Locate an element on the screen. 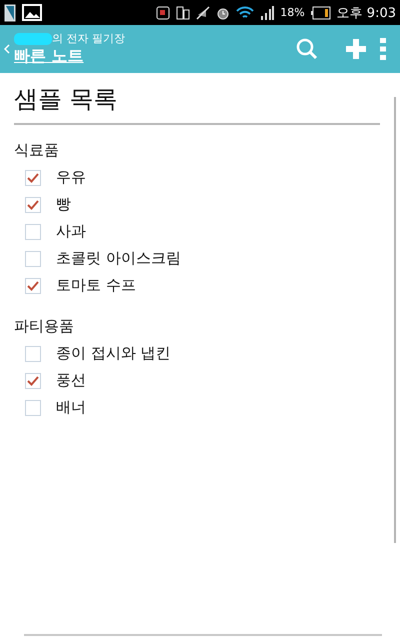 This screenshot has width=400, height=640. search-button is located at coordinates (307, 49).